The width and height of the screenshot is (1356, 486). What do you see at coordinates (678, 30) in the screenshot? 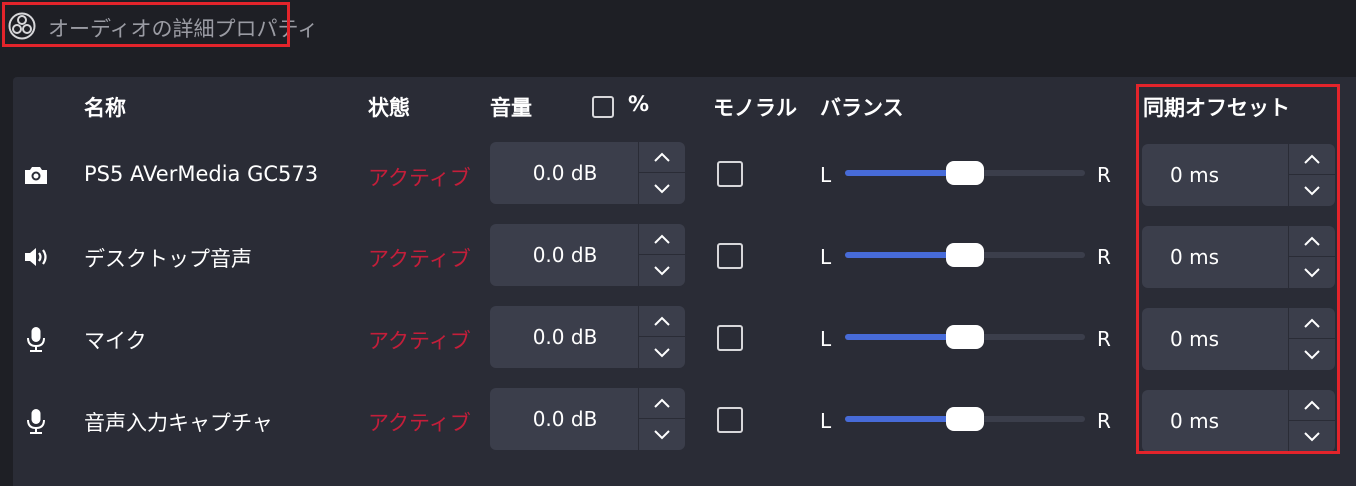
I see `title-bar: オーディオの詳細プロパティ` at bounding box center [678, 30].